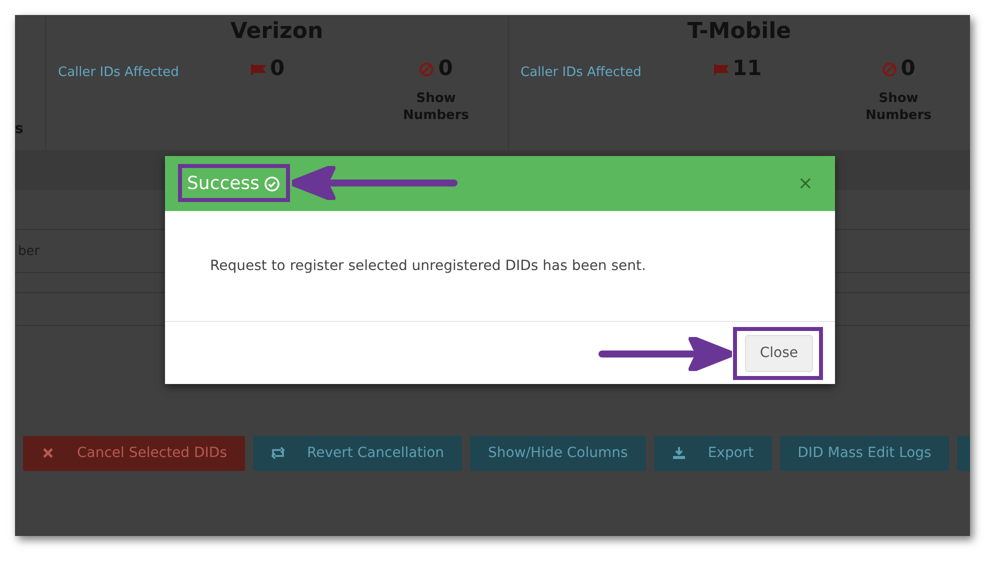 The height and width of the screenshot is (562, 996). What do you see at coordinates (713, 453) in the screenshot?
I see `toolbar-button: Export` at bounding box center [713, 453].